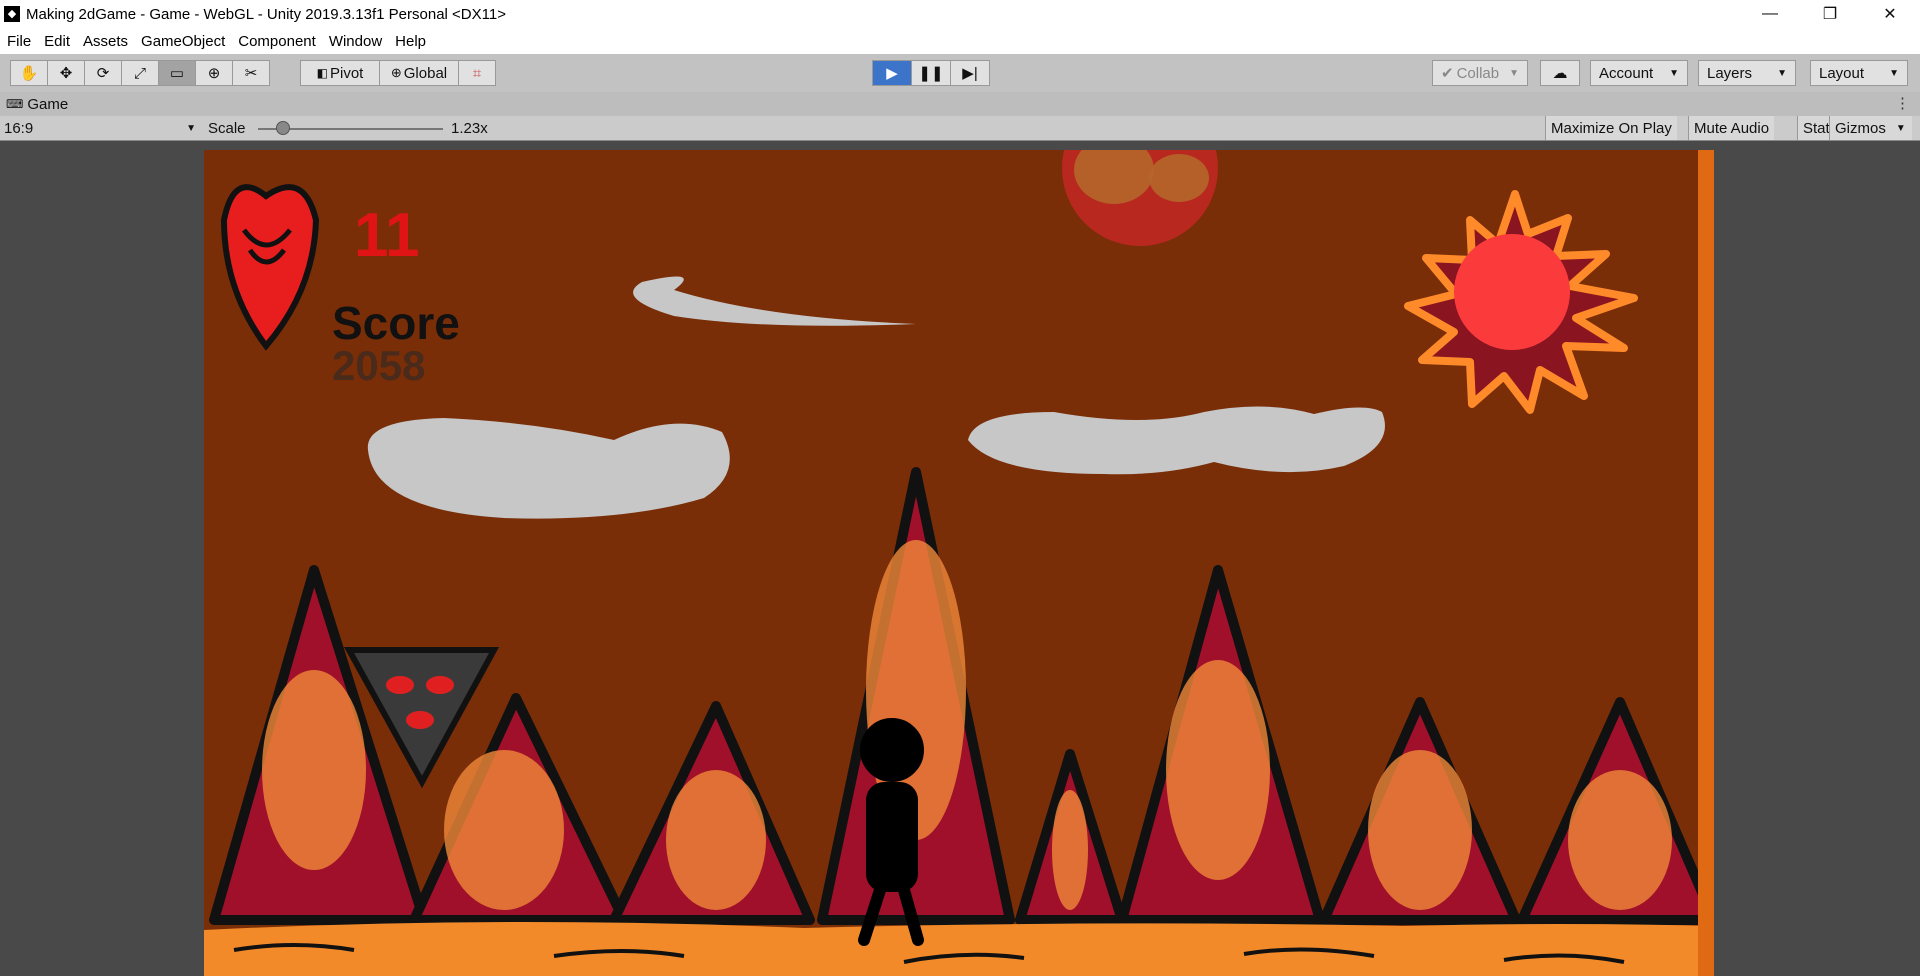  I want to click on scale-slider-thumb, so click(283, 128).